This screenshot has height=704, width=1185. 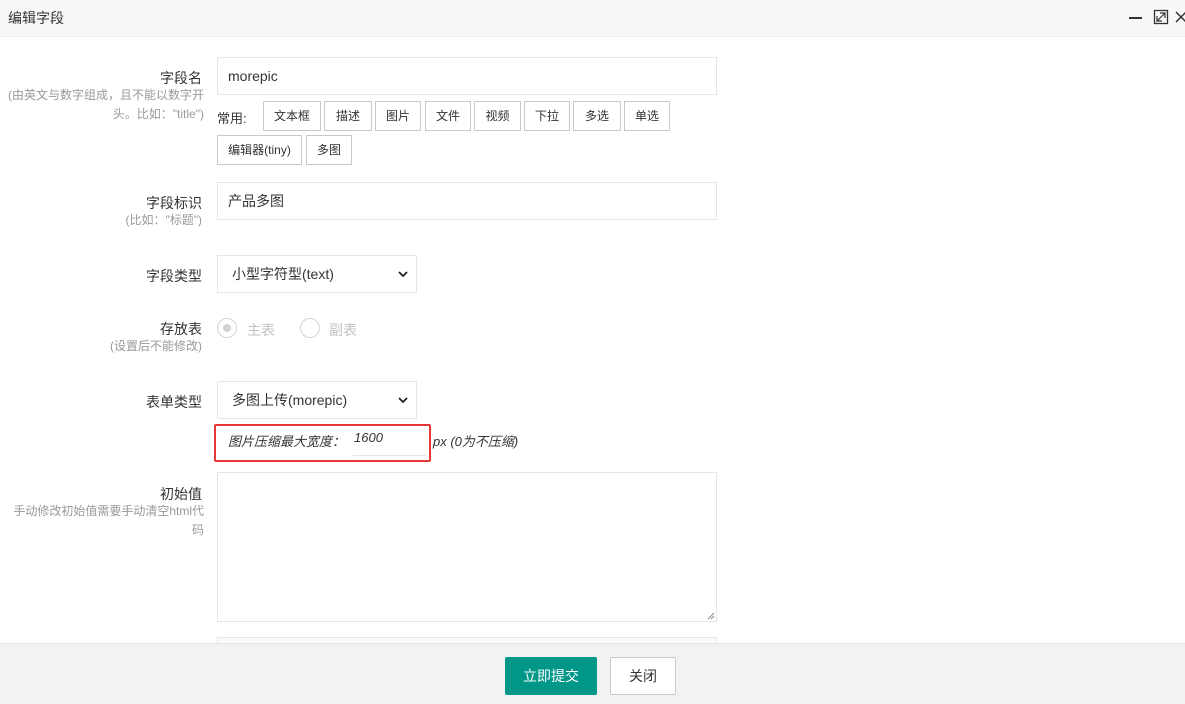 What do you see at coordinates (174, 402) in the screenshot?
I see `form-type-label: 表单类型` at bounding box center [174, 402].